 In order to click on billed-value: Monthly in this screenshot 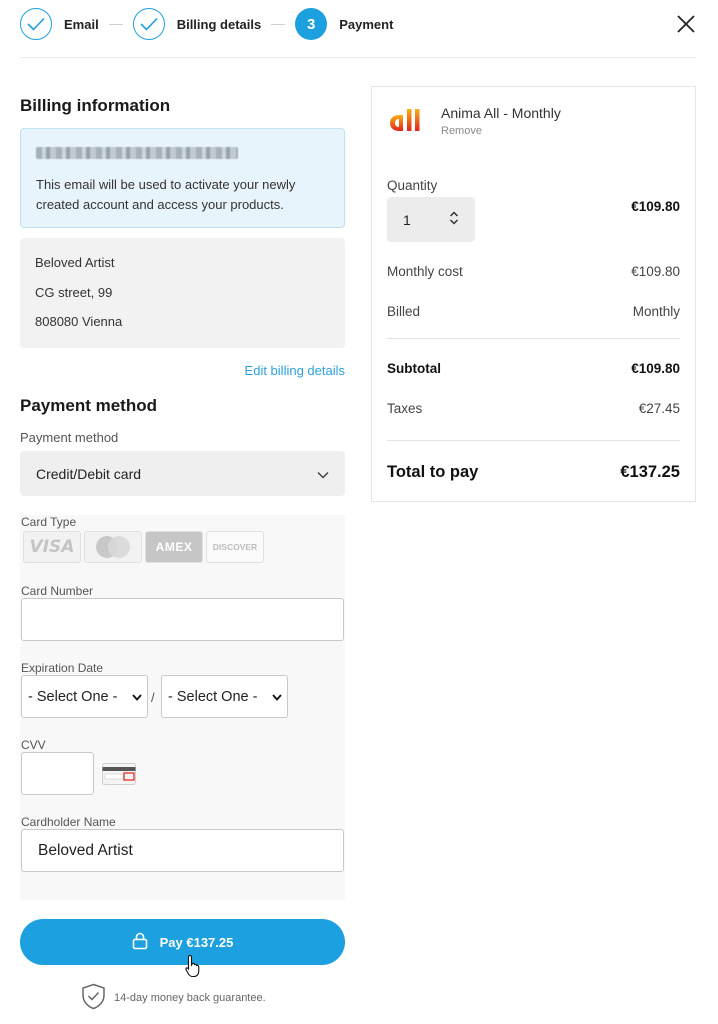, I will do `click(656, 311)`.